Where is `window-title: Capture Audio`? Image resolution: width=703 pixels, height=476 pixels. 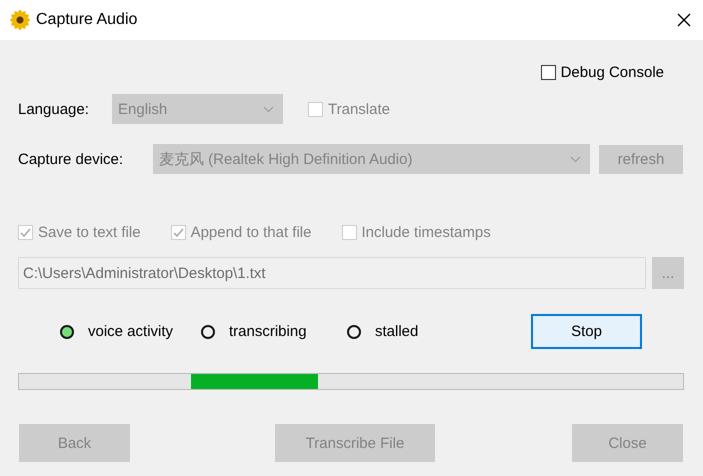
window-title: Capture Audio is located at coordinates (87, 20).